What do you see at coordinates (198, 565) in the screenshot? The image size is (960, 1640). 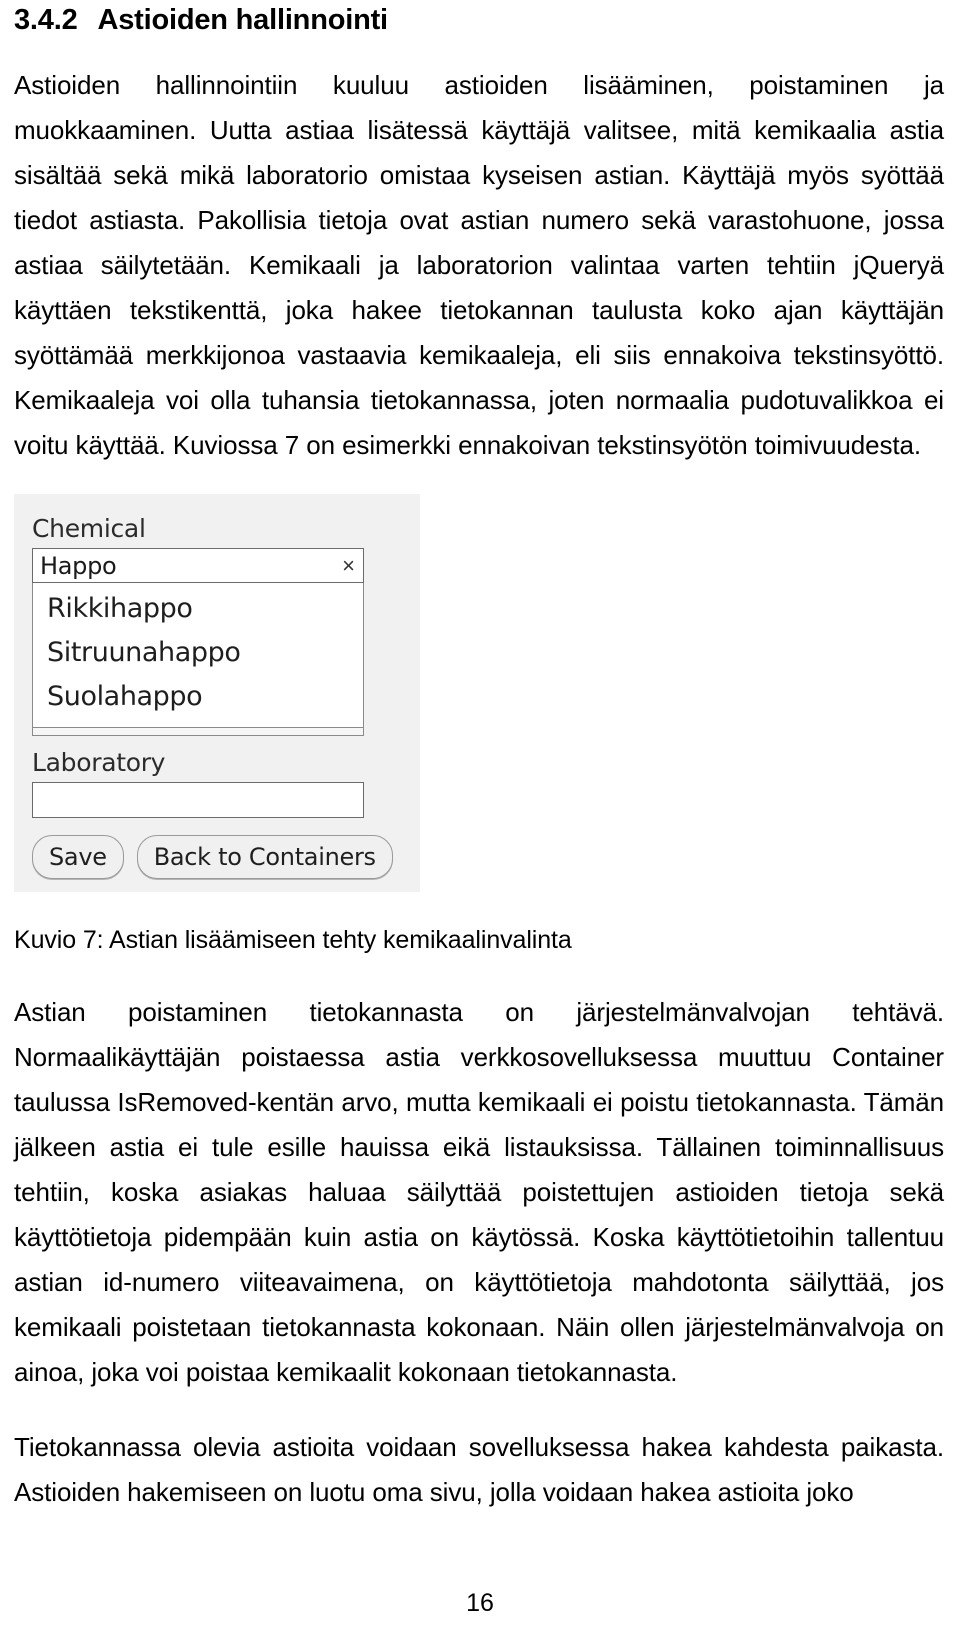 I see `chemical-search-input: Happo ×` at bounding box center [198, 565].